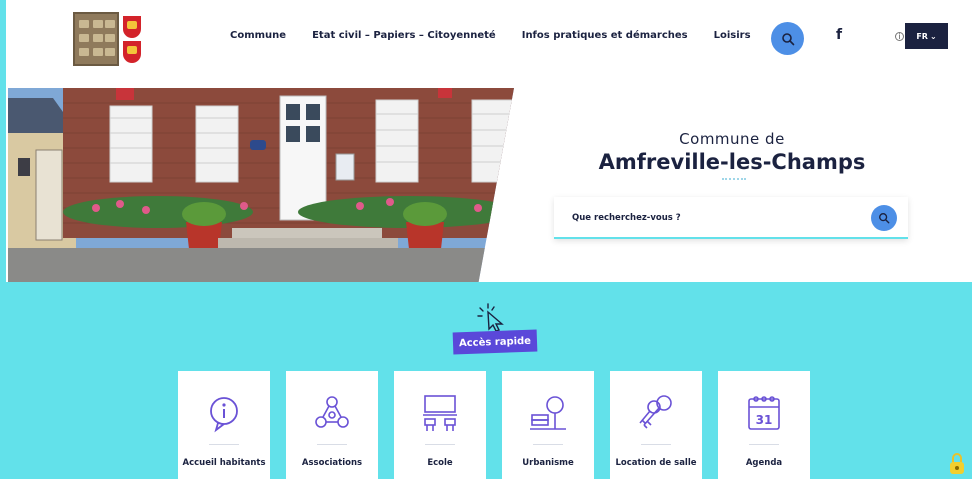 This screenshot has height=479, width=972. Describe the element at coordinates (732, 139) in the screenshot. I see `hero-subtitle: Commune de` at that location.